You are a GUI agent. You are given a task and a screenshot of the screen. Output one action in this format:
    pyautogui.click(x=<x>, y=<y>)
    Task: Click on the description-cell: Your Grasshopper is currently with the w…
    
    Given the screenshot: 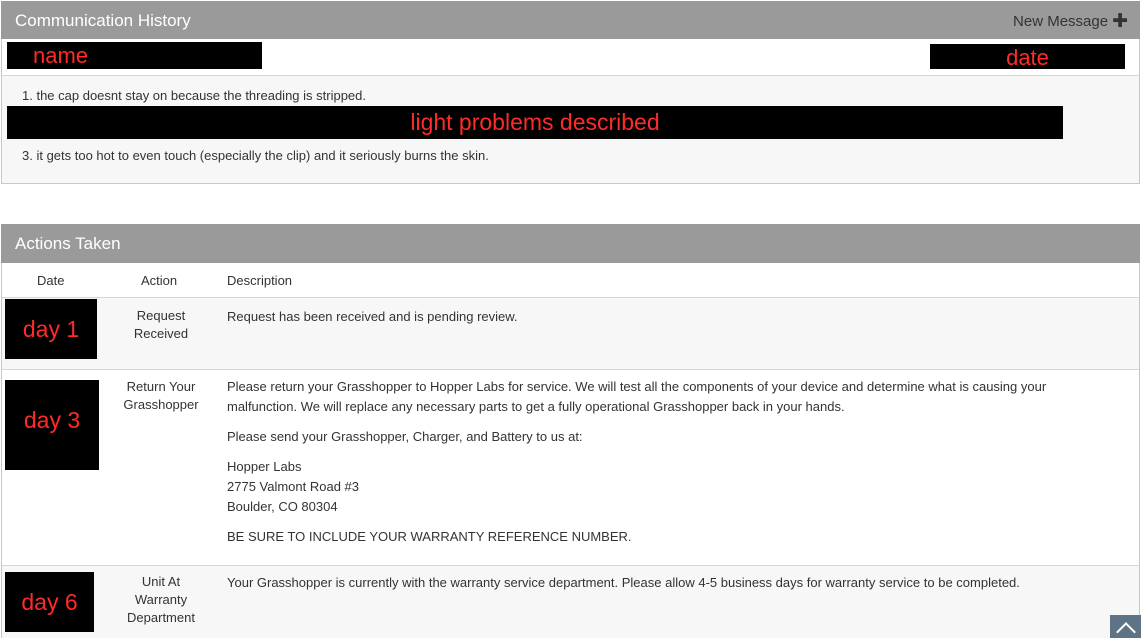 What is the action you would take?
    pyautogui.click(x=667, y=588)
    